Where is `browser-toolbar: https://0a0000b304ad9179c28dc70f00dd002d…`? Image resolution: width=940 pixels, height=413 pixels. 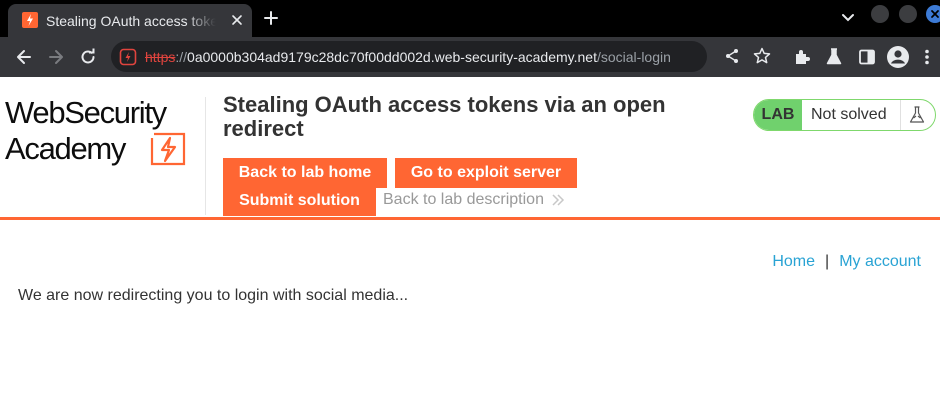
browser-toolbar: https://0a0000b304ad9179c28dc70f00dd002d… is located at coordinates (470, 57).